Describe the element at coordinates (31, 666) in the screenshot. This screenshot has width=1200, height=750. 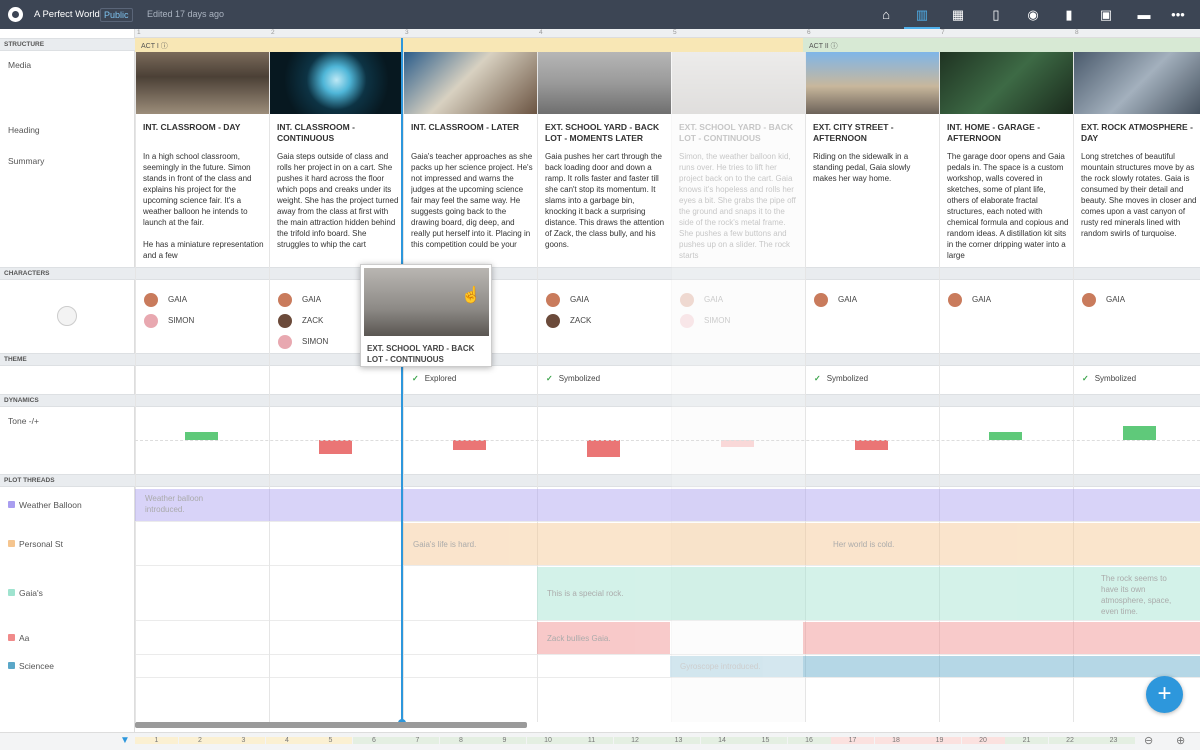
I see `plot-thread-label: Sciencee` at that location.